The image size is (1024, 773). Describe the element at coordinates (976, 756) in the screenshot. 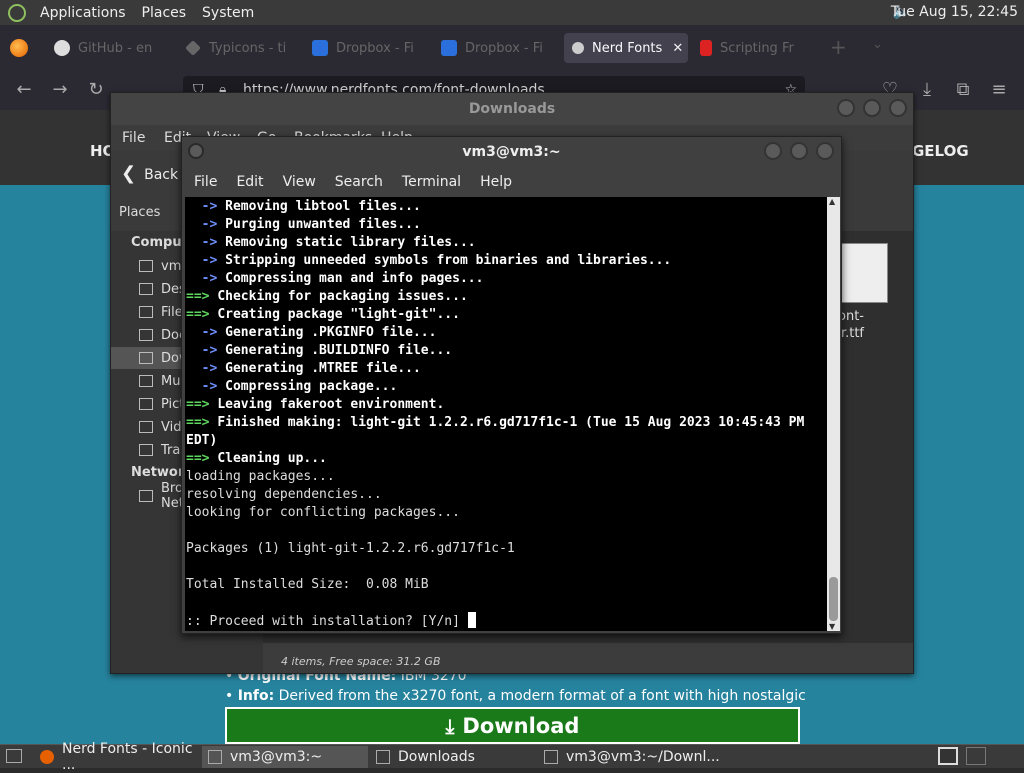

I see `workspace-2-icon` at that location.